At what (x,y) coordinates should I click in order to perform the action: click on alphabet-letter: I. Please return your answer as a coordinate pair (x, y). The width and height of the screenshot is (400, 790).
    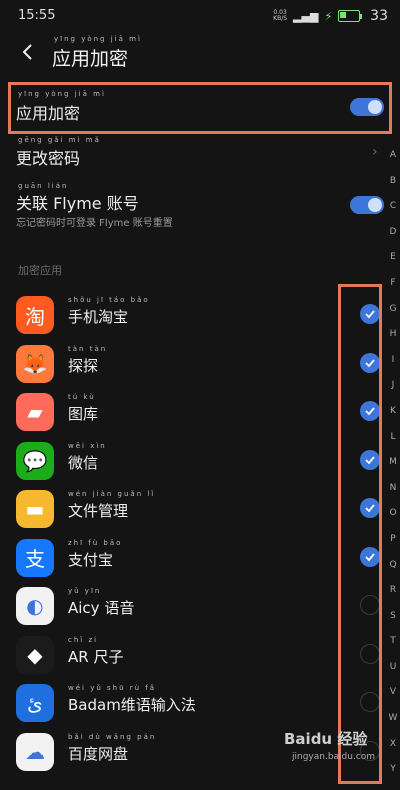
    Looking at the image, I should click on (393, 368).